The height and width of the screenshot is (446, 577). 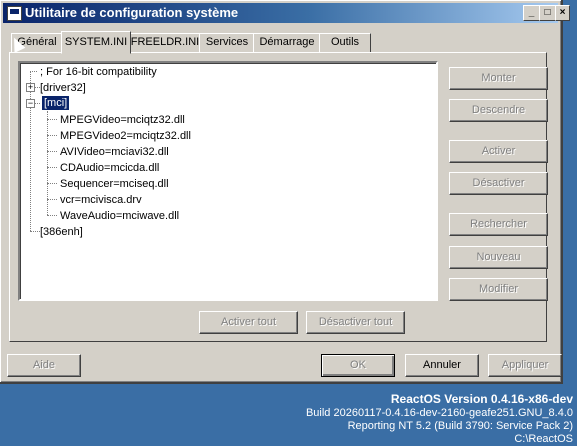 What do you see at coordinates (14, 13) in the screenshot?
I see `app-icon` at bounding box center [14, 13].